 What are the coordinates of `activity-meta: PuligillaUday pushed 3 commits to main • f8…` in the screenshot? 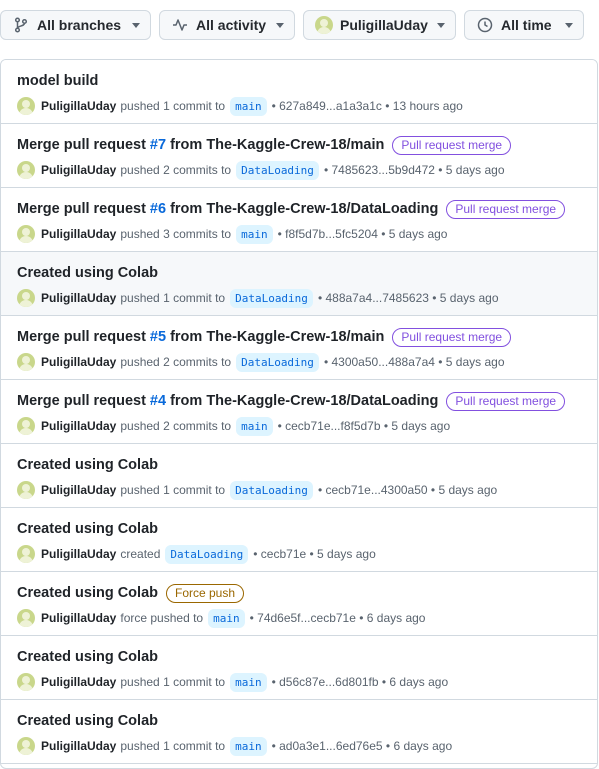 It's located at (307, 234).